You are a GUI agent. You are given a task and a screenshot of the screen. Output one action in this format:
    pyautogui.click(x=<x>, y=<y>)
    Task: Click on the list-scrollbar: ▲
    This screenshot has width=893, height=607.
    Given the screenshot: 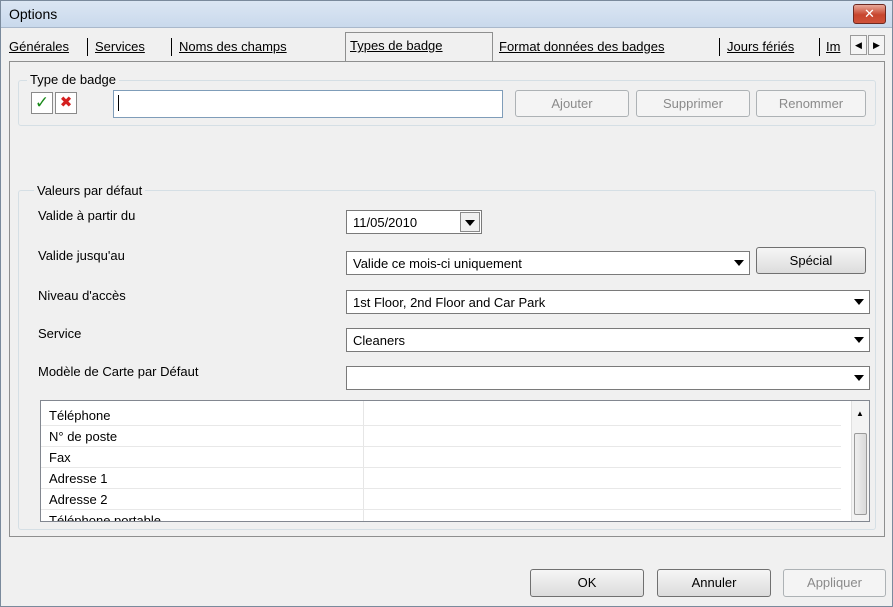 What is the action you would take?
    pyautogui.click(x=860, y=461)
    